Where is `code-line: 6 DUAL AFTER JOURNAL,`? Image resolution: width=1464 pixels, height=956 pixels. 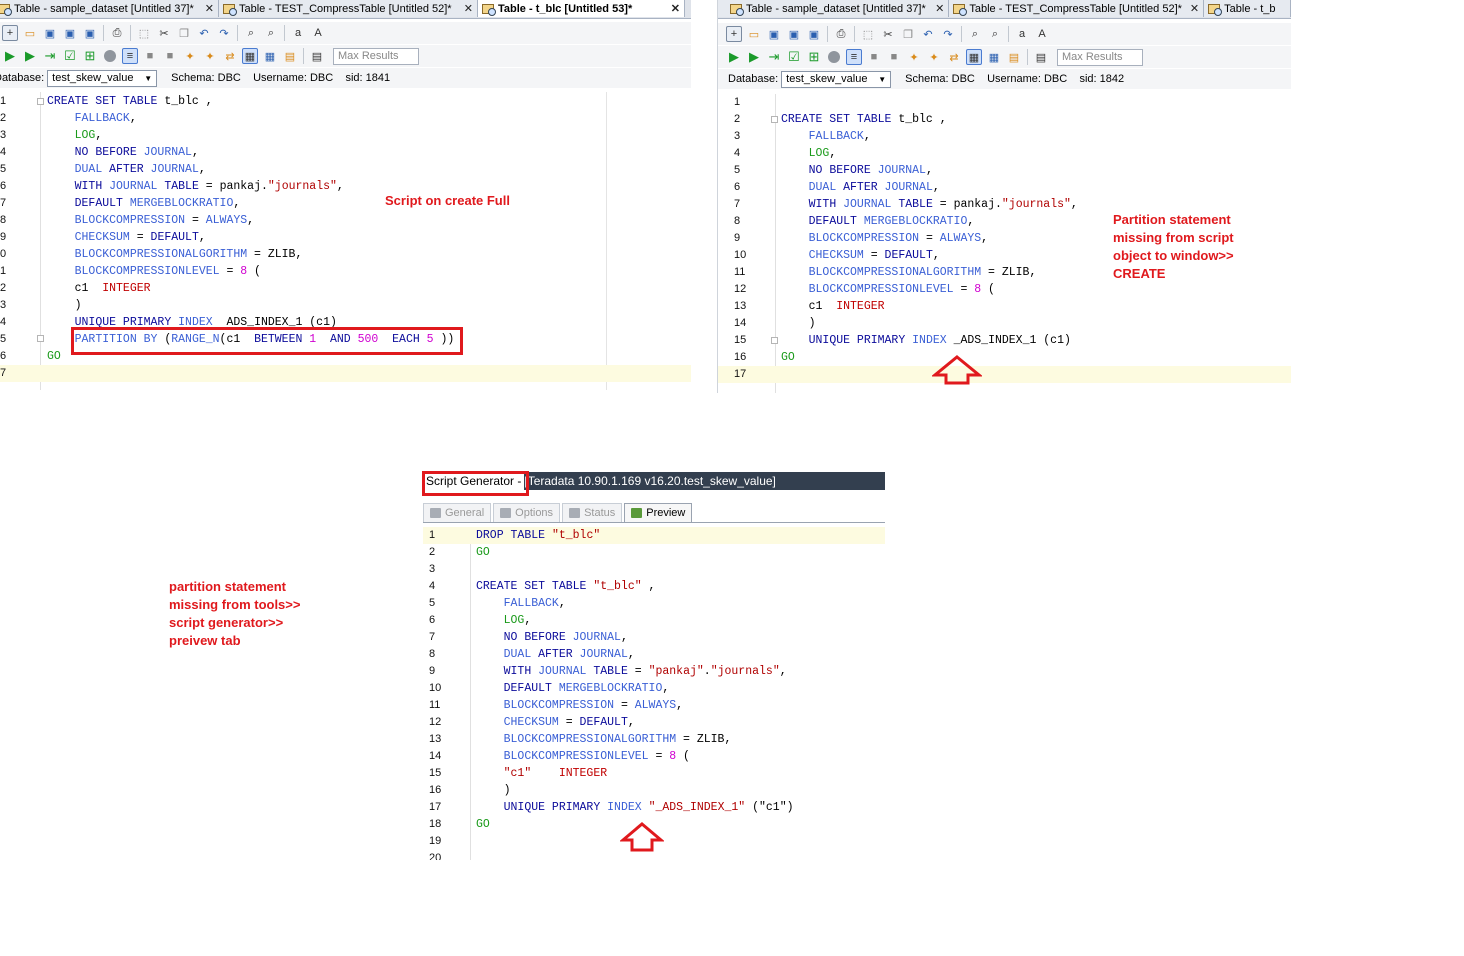
code-line: 6 DUAL AFTER JOURNAL, is located at coordinates (1004, 187).